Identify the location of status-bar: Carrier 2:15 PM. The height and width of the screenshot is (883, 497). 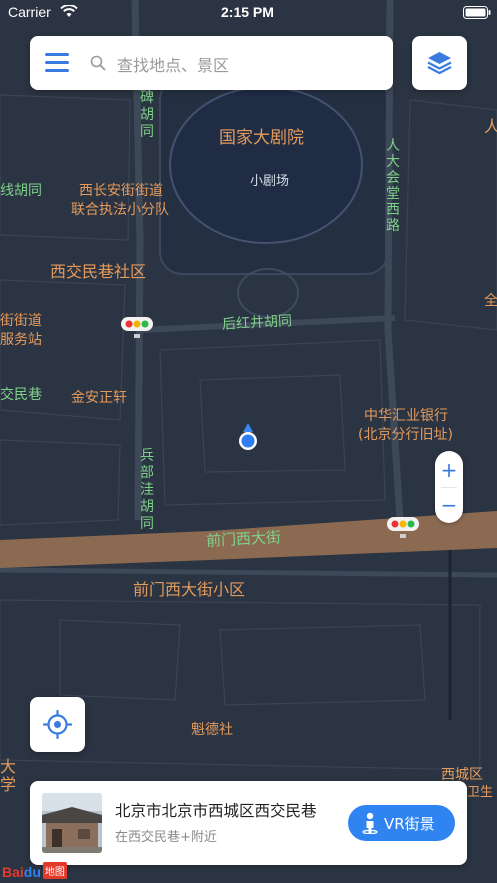
(248, 13).